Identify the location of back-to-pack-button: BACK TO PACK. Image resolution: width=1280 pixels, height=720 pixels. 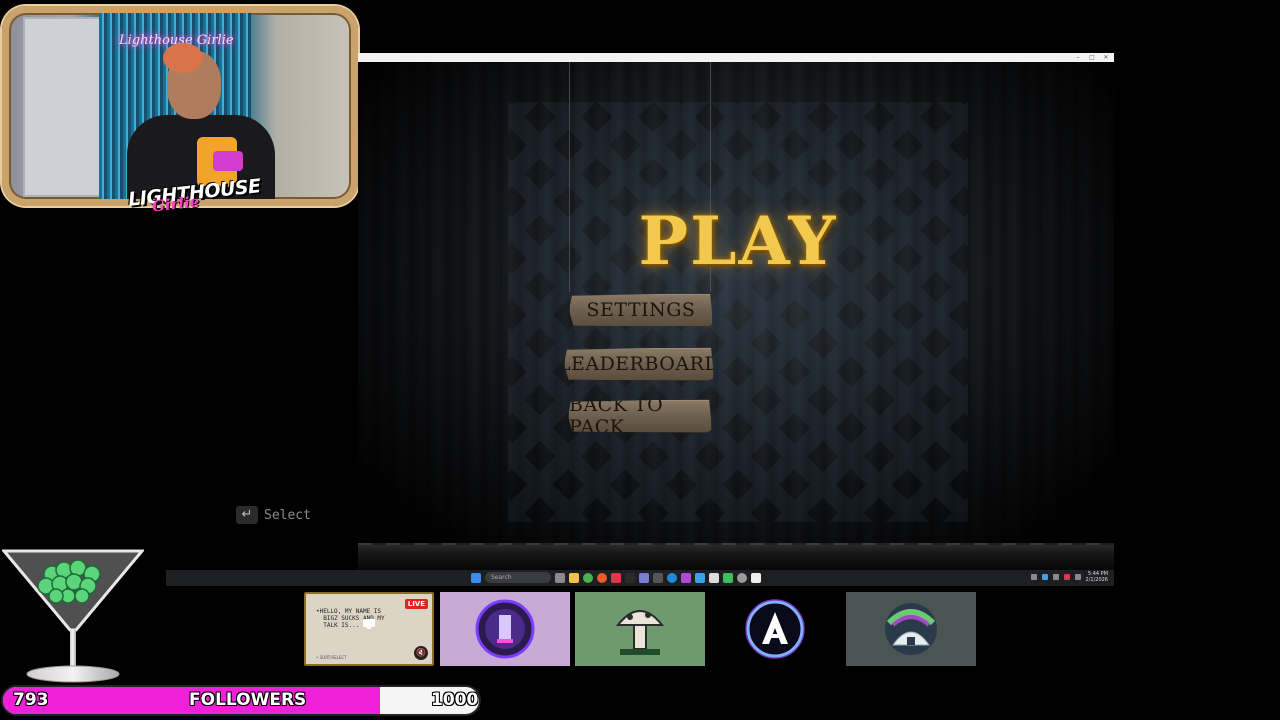
(640, 416).